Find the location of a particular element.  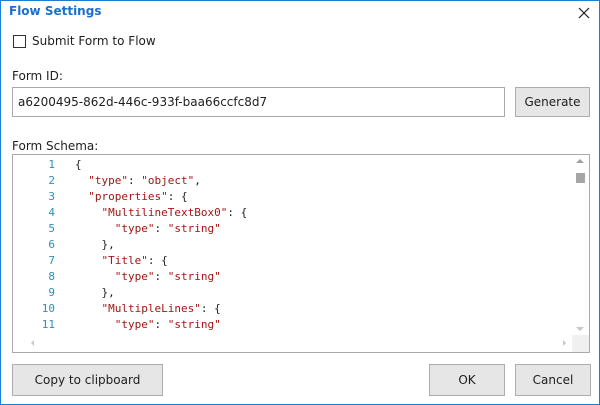

code-line: 1{ is located at coordinates (292, 165).